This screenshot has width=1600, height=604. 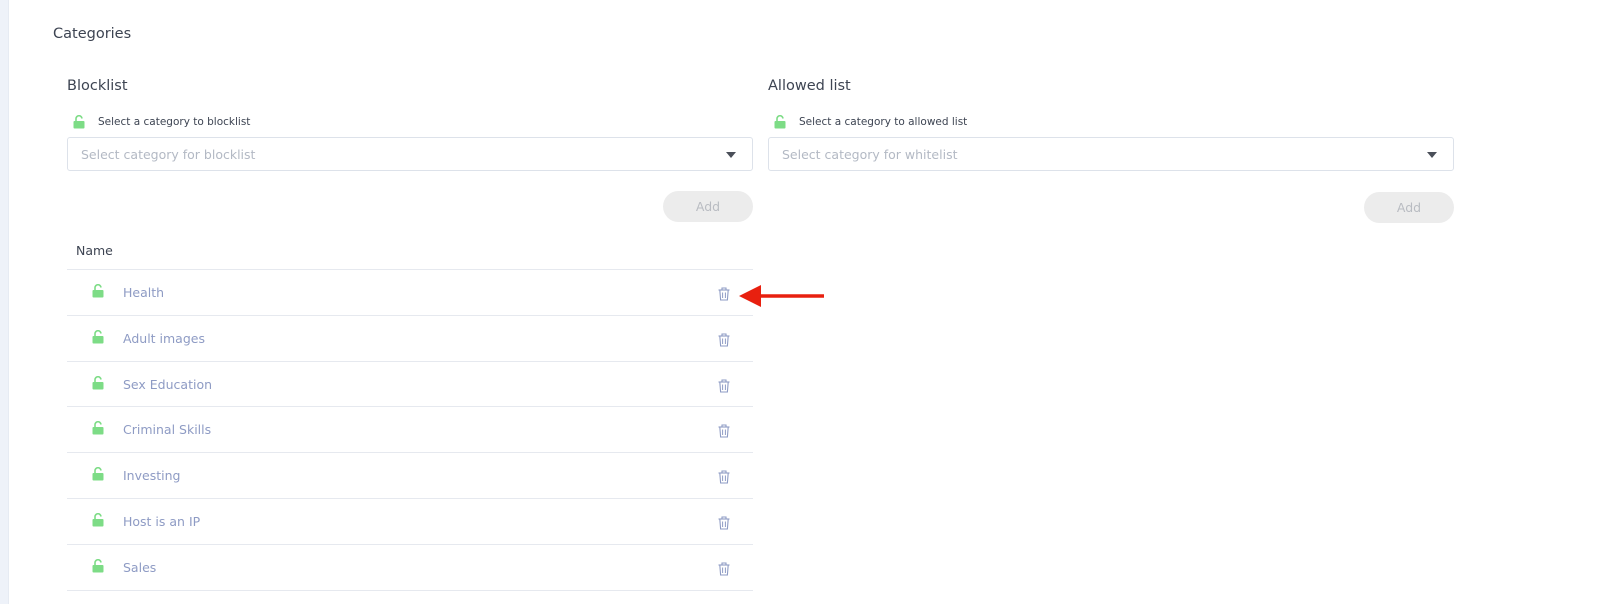 What do you see at coordinates (164, 338) in the screenshot?
I see `category-name: Adult images` at bounding box center [164, 338].